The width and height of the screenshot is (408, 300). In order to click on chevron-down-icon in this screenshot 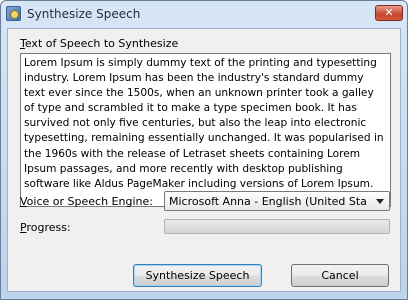, I will do `click(380, 201)`.